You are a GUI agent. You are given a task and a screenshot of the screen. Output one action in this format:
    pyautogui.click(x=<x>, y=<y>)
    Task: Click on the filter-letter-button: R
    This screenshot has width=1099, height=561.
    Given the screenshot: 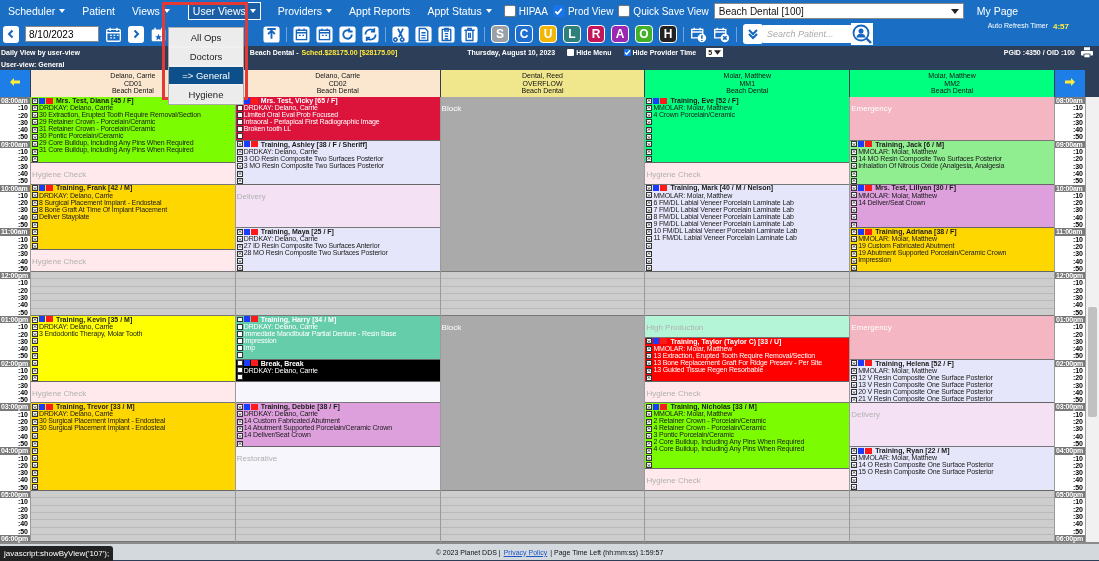 What is the action you would take?
    pyautogui.click(x=596, y=34)
    